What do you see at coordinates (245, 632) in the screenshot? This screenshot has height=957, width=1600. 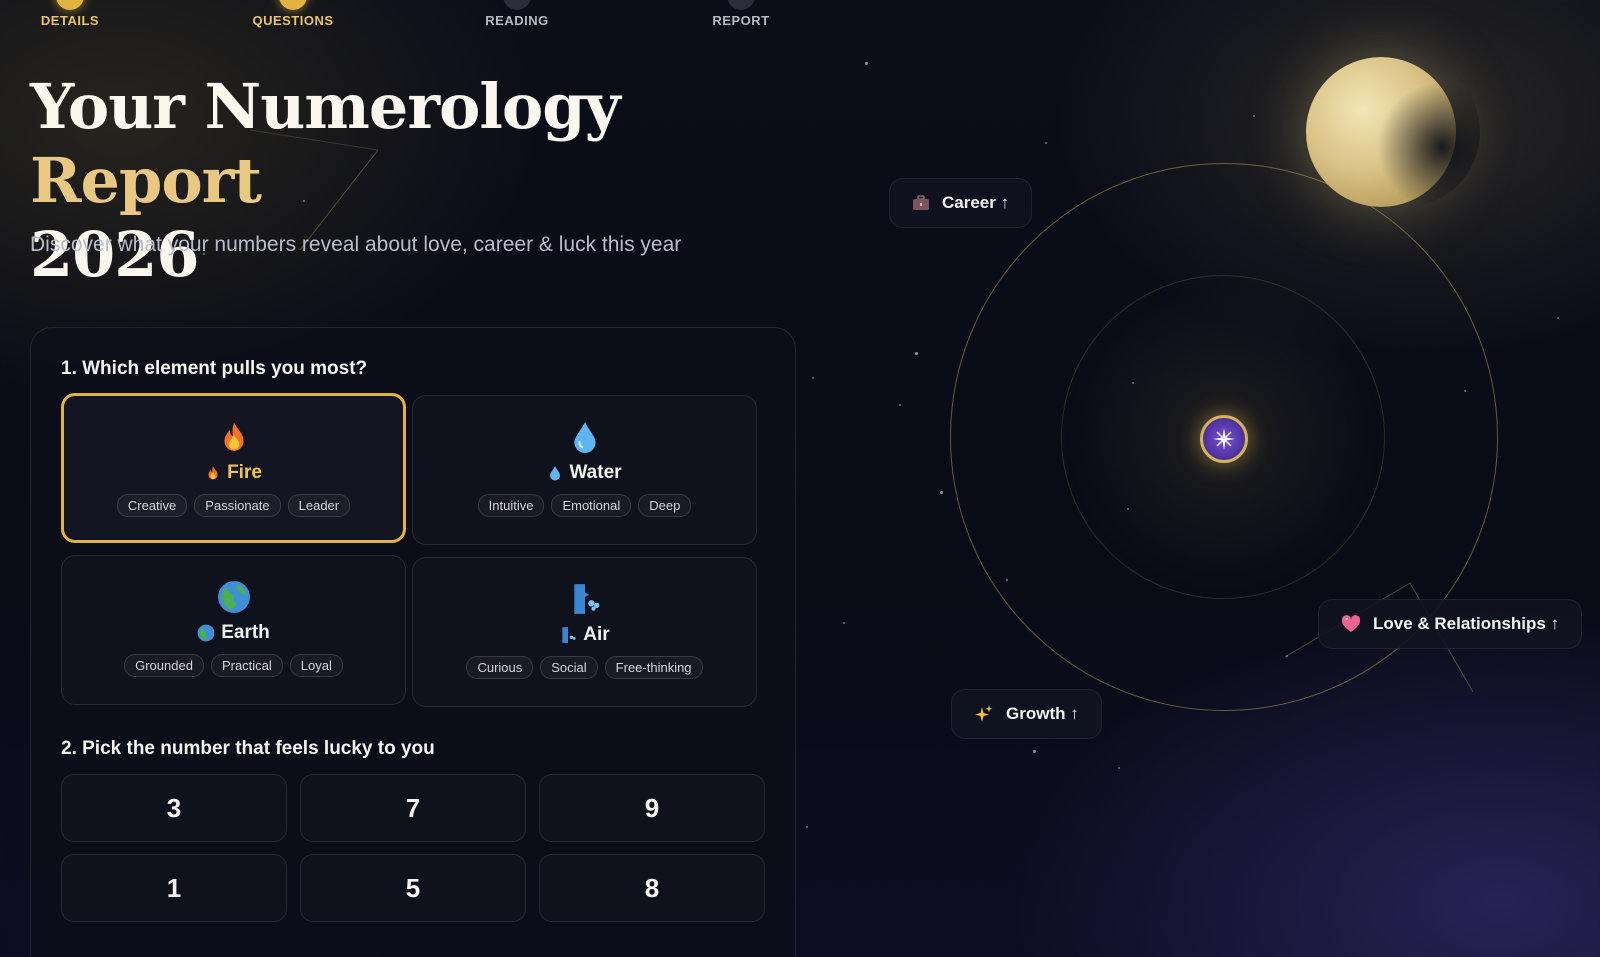 I see `option-name: Earth` at bounding box center [245, 632].